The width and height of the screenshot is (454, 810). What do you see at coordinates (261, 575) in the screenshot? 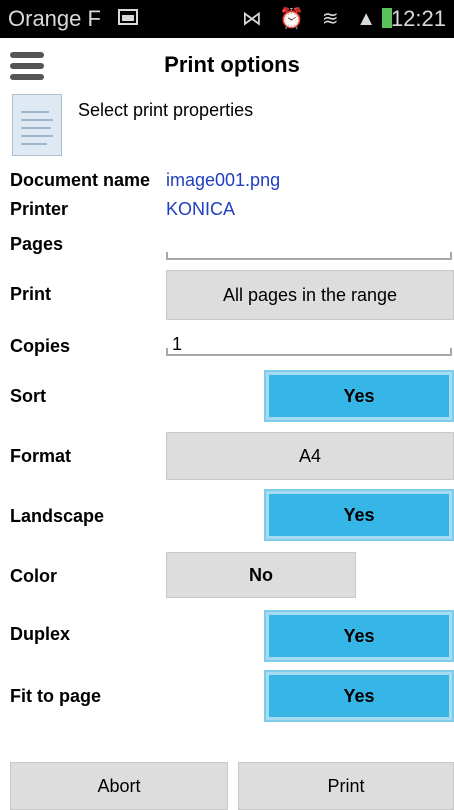
I see `color-toggle: No` at bounding box center [261, 575].